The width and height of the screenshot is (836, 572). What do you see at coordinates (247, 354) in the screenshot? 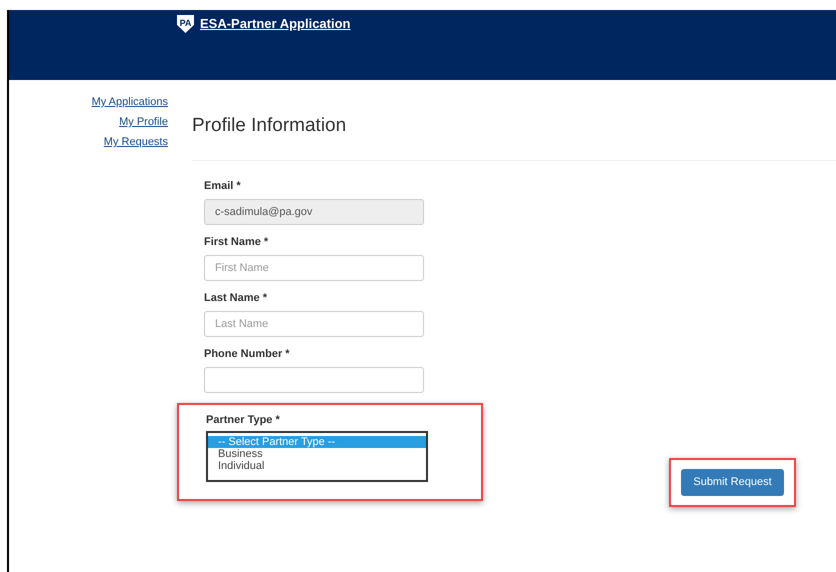
I see `field-label: Phone Number *` at bounding box center [247, 354].